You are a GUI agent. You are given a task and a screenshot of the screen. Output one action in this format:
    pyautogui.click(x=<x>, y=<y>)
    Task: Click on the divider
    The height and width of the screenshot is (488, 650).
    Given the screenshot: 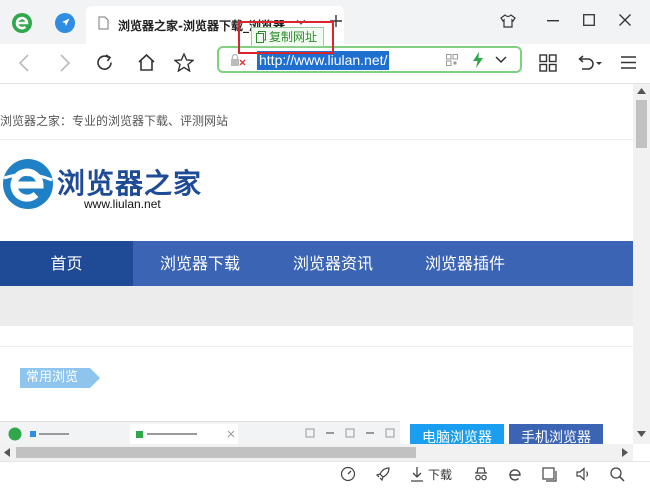 What is the action you would take?
    pyautogui.click(x=316, y=346)
    